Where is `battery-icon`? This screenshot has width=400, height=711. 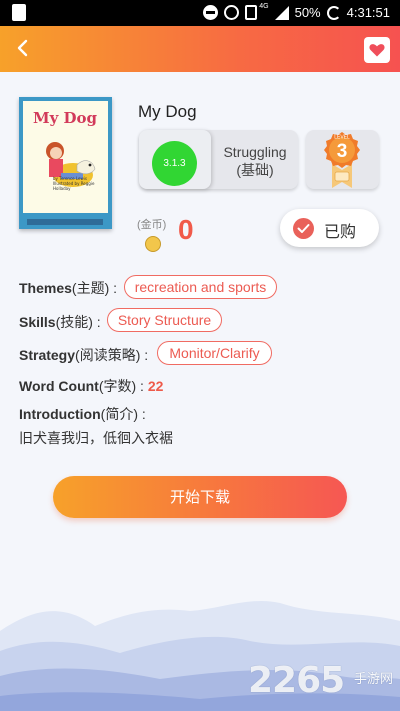 battery-icon is located at coordinates (333, 12).